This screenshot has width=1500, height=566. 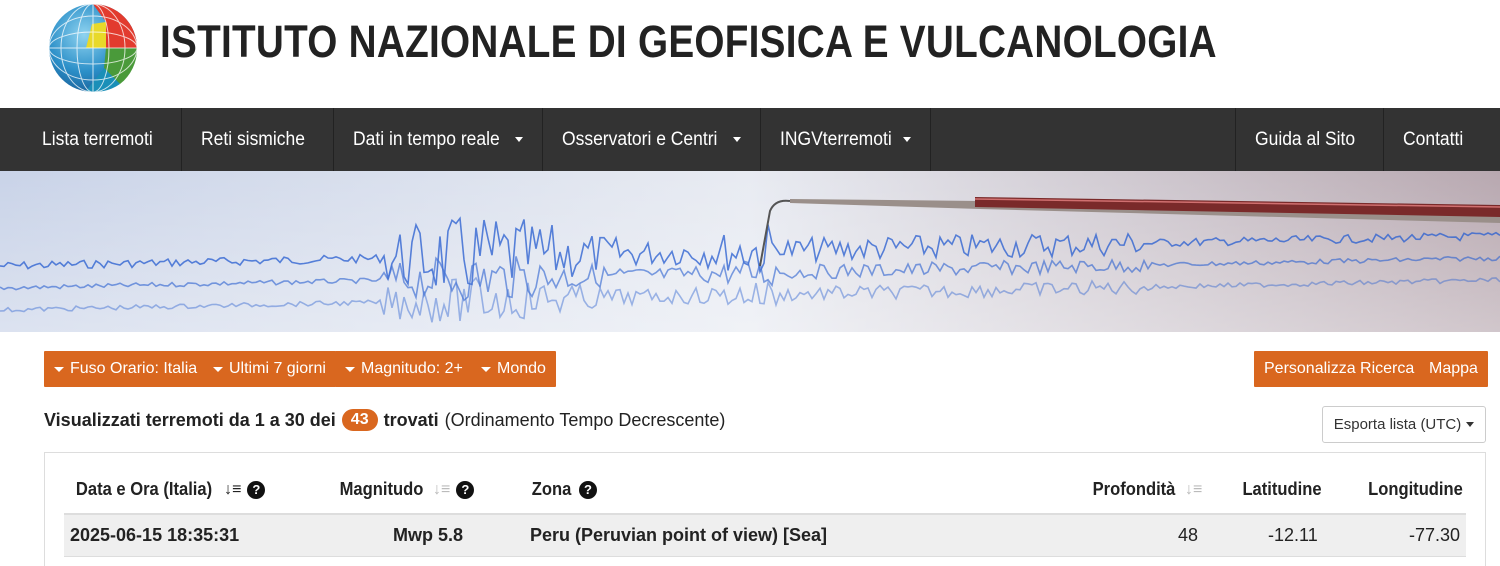 I want to click on period-filter-button: Ultimi 7 giorni, so click(x=269, y=369).